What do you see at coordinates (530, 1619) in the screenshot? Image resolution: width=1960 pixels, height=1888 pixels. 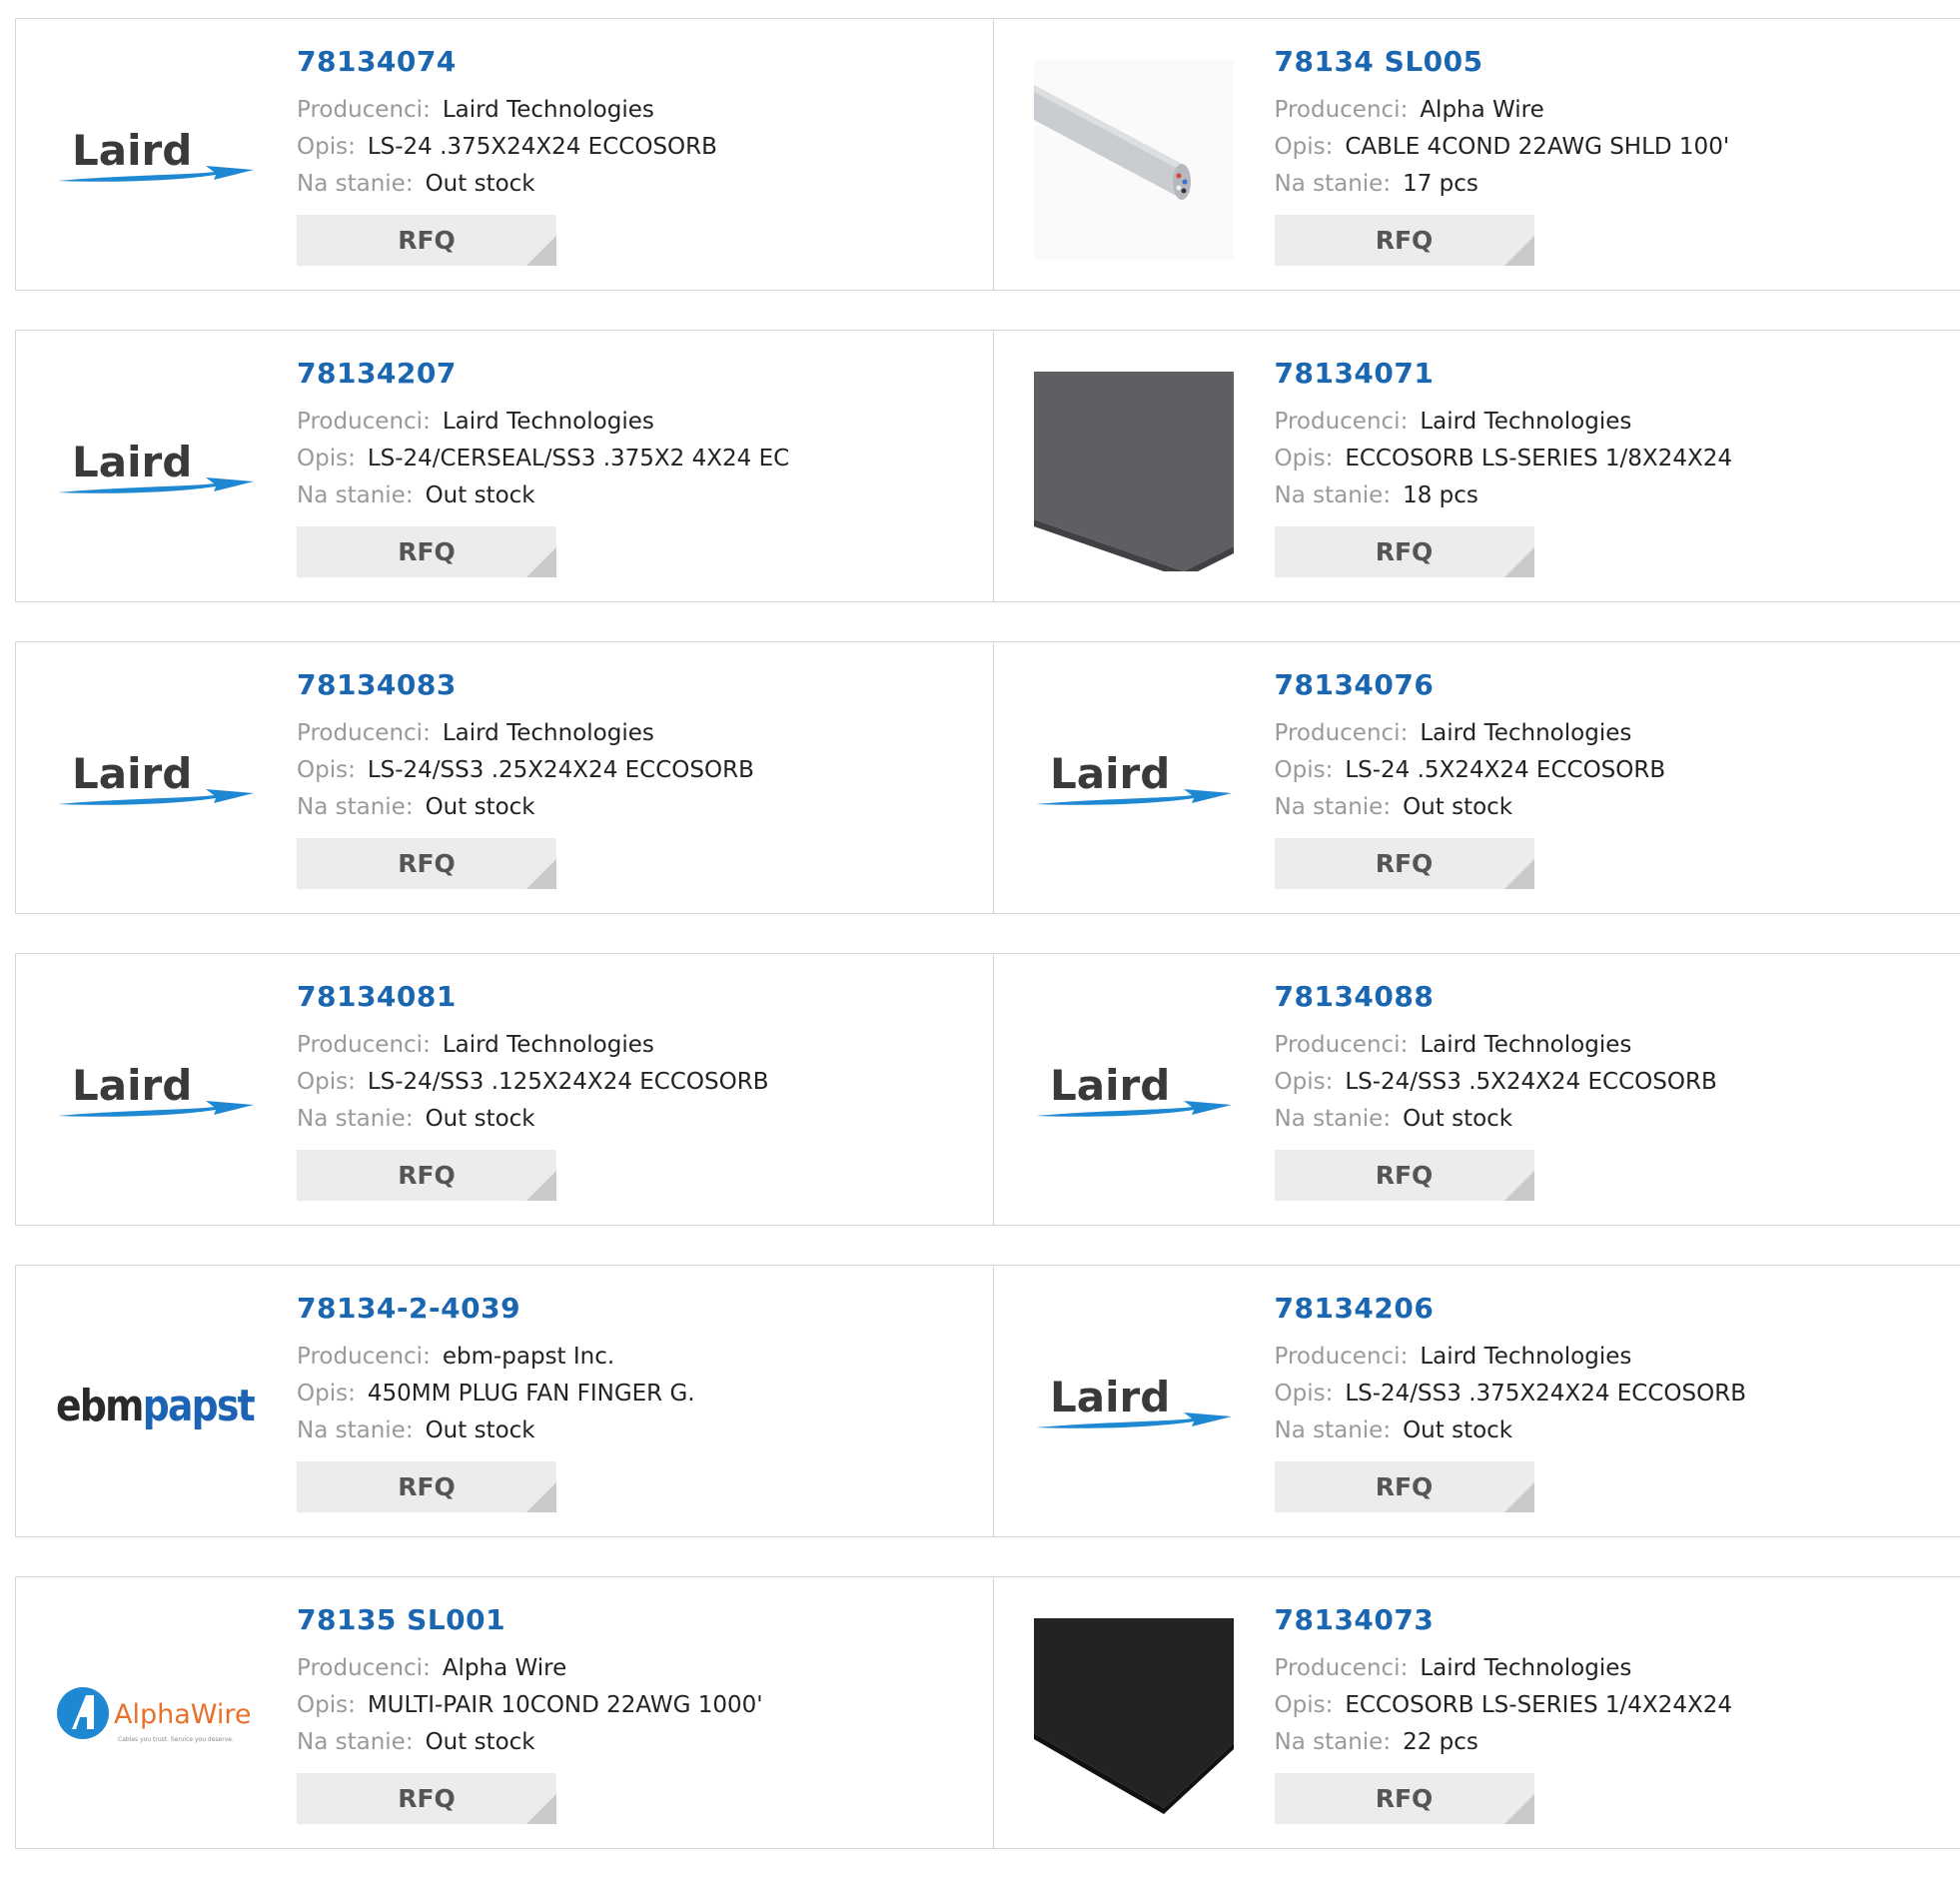 I see `part-number-link: 78135 SL001` at bounding box center [530, 1619].